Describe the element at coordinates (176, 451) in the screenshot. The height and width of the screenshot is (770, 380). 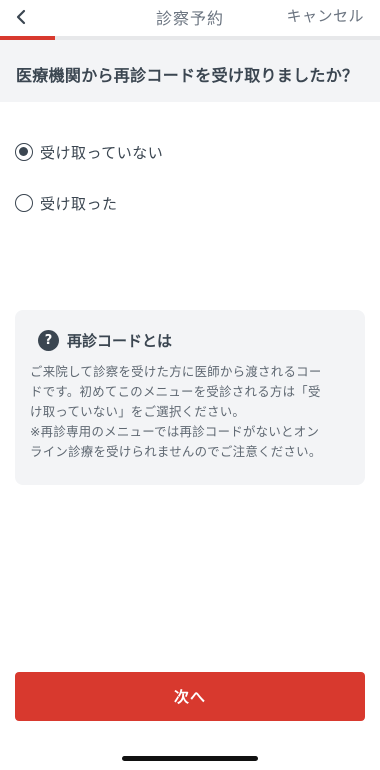
I see `info-line: ライン診療を受けられませんのでご注意ください。` at that location.